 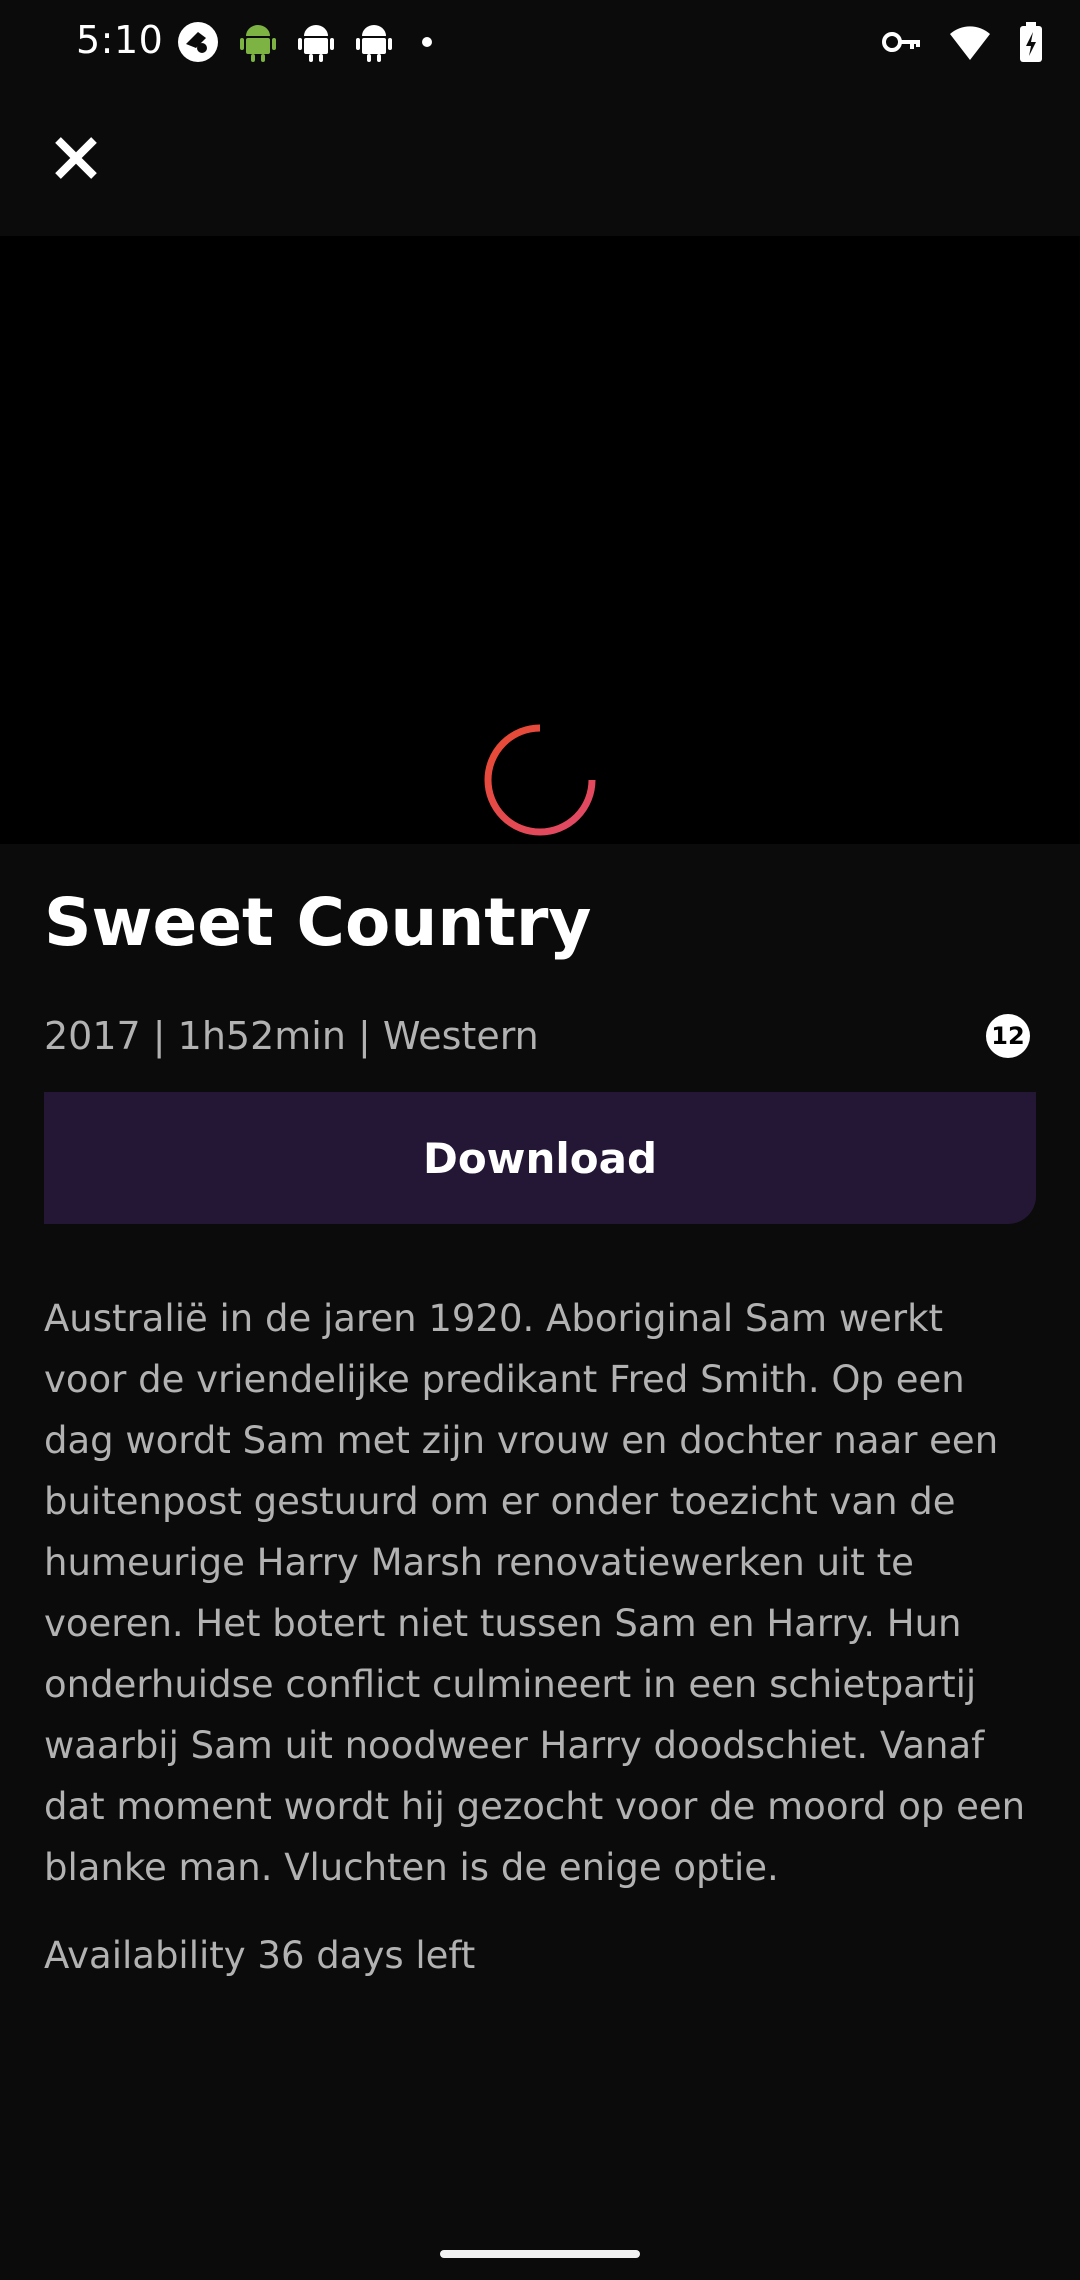 What do you see at coordinates (970, 42) in the screenshot?
I see `wifi-icon` at bounding box center [970, 42].